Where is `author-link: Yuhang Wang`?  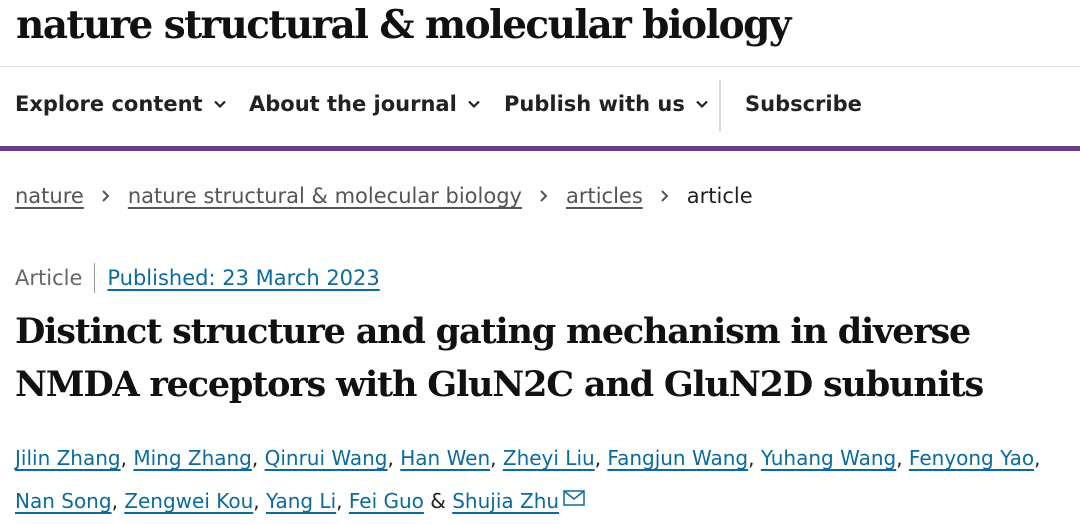 author-link: Yuhang Wang is located at coordinates (828, 458).